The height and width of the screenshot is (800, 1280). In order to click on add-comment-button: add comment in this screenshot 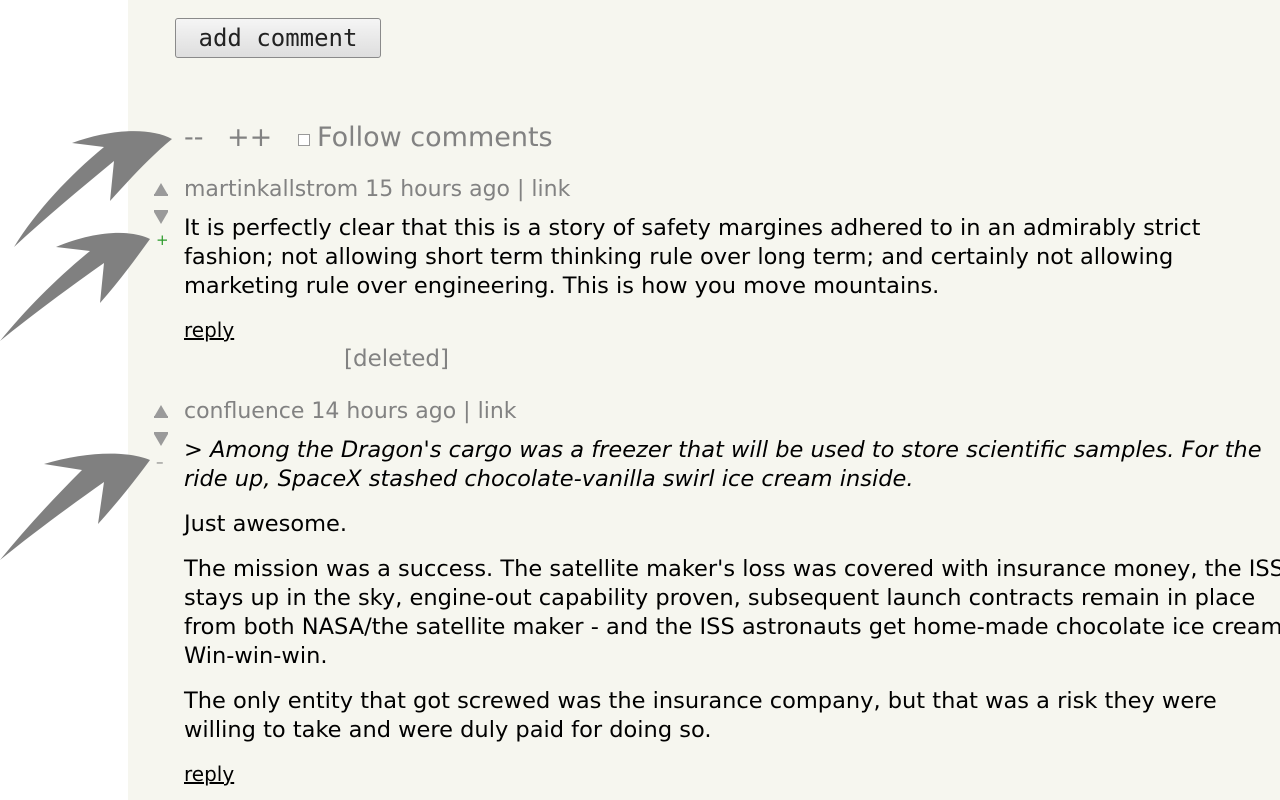, I will do `click(278, 38)`.